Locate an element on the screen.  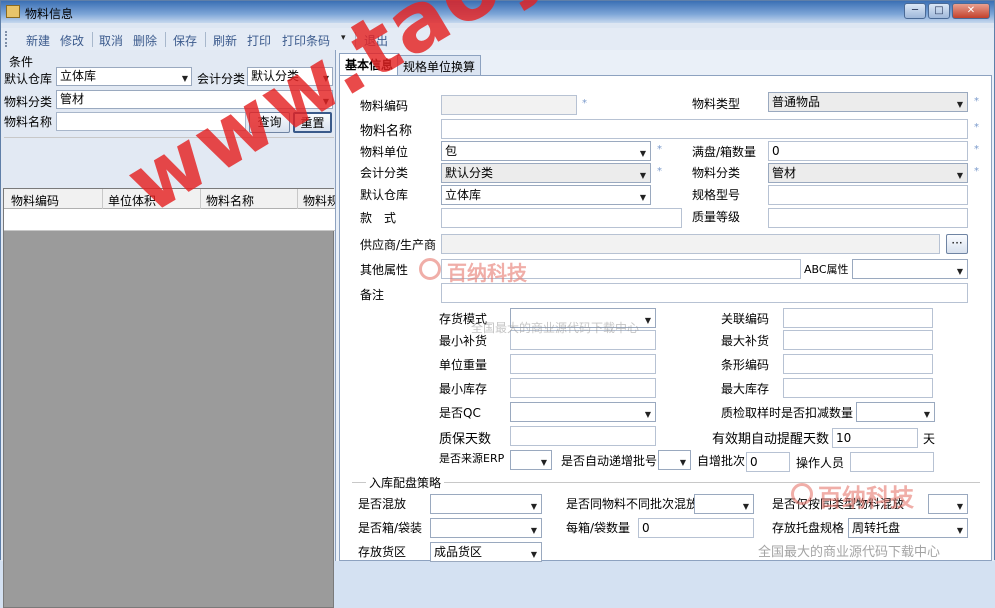
query-button: 查询 is located at coordinates (269, 122).